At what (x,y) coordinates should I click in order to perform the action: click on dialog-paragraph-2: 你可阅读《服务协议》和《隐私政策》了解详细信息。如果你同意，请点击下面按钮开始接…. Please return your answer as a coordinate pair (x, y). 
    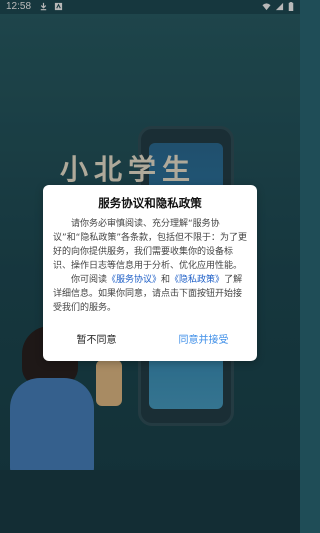
    Looking at the image, I should click on (151, 294).